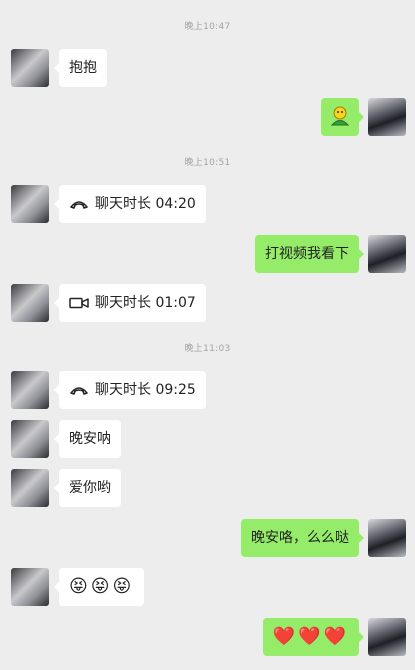 This screenshot has height=670, width=415. I want to click on message-text: 抱抱, so click(83, 68).